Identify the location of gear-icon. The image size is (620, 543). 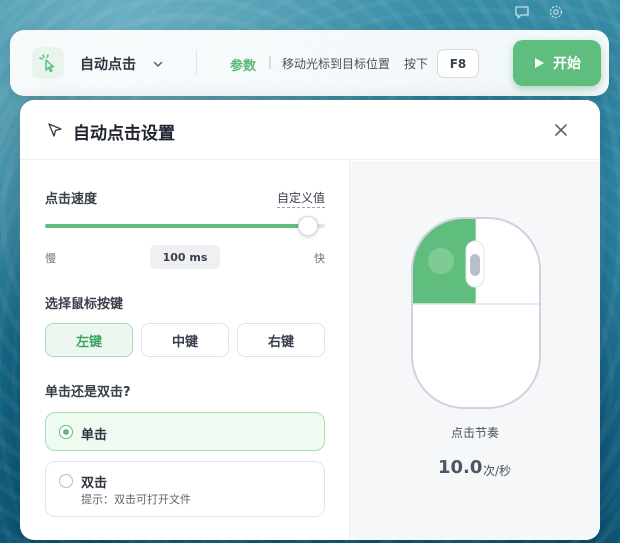
(556, 14).